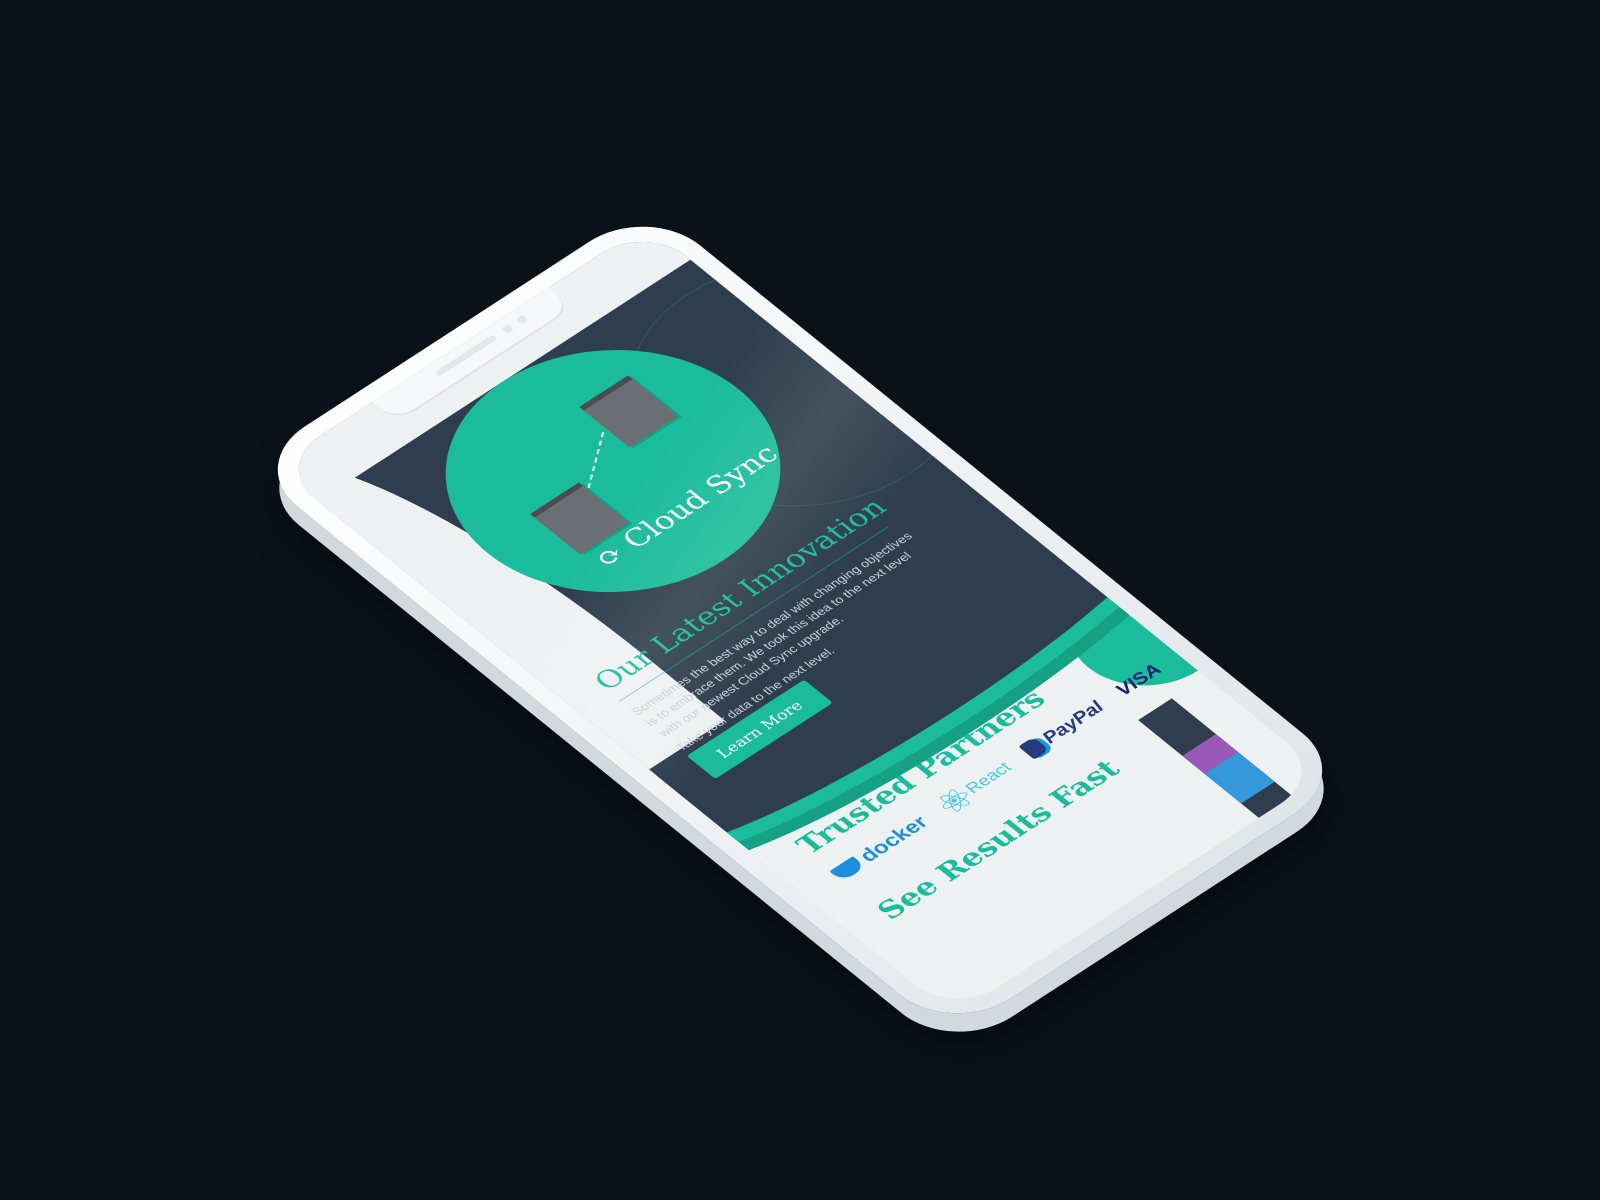 The image size is (1600, 1200). What do you see at coordinates (609, 555) in the screenshot?
I see `sync-icon: ⟳` at bounding box center [609, 555].